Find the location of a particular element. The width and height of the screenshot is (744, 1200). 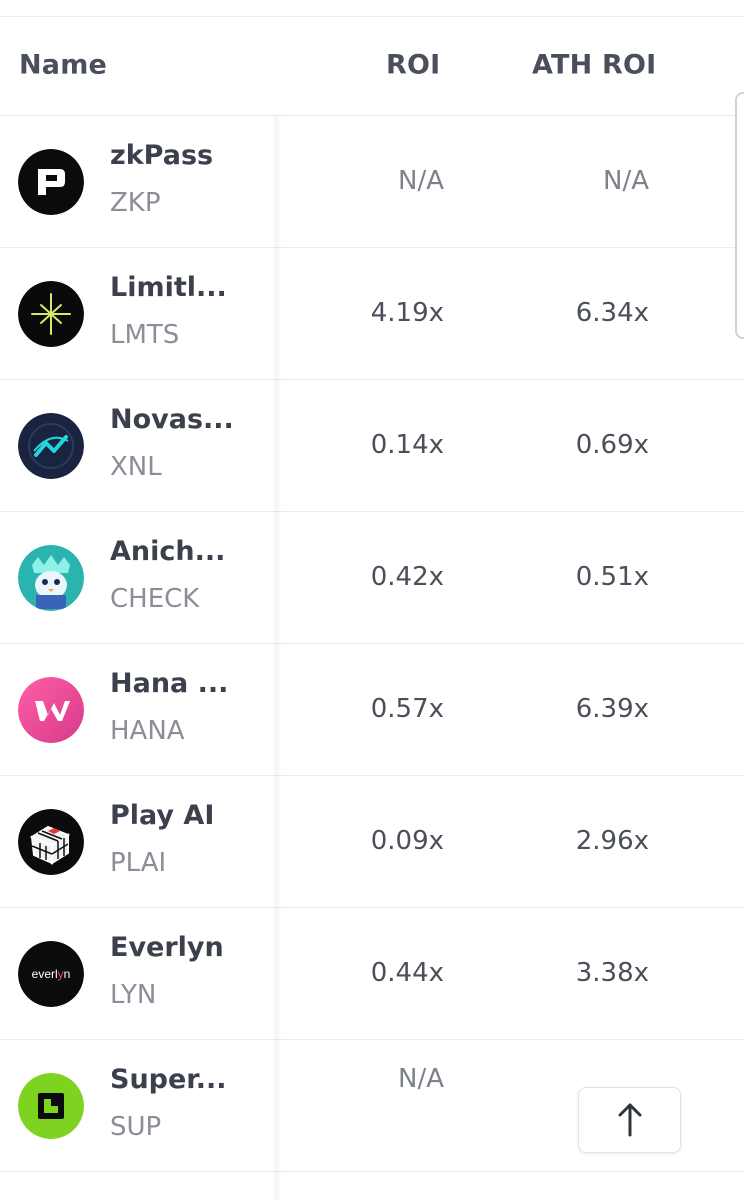

ath-roi-value: 0.69x is located at coordinates (612, 445).